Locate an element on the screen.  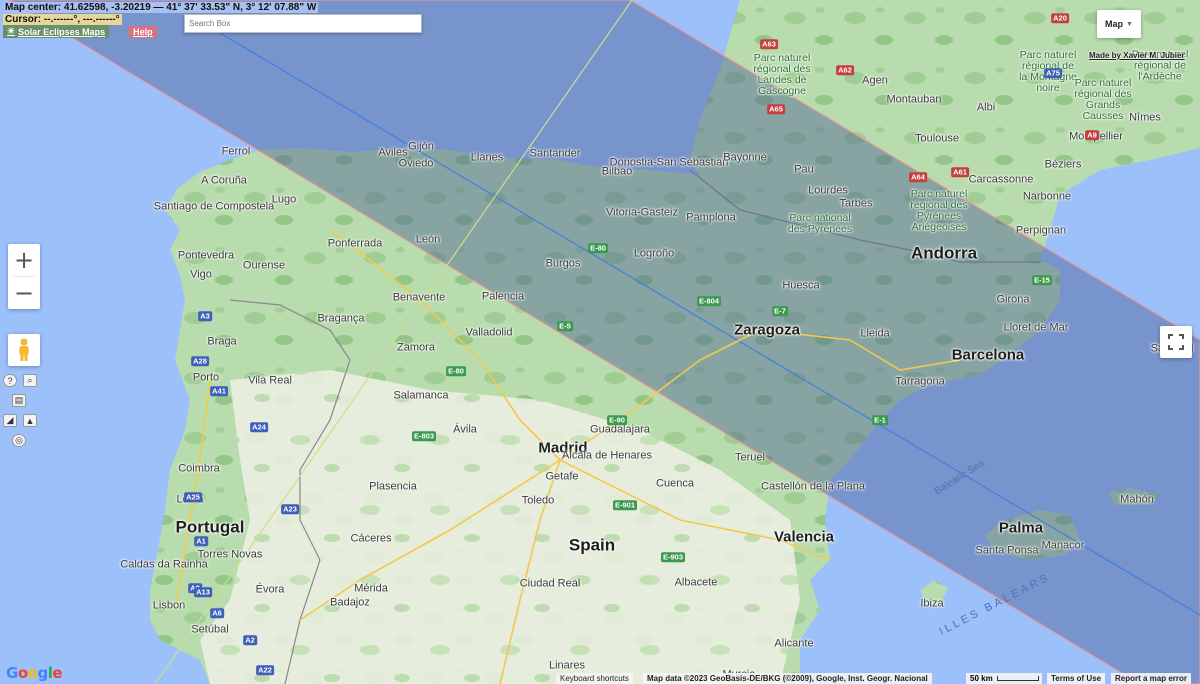
map-type-label: Map is located at coordinates (1114, 24).